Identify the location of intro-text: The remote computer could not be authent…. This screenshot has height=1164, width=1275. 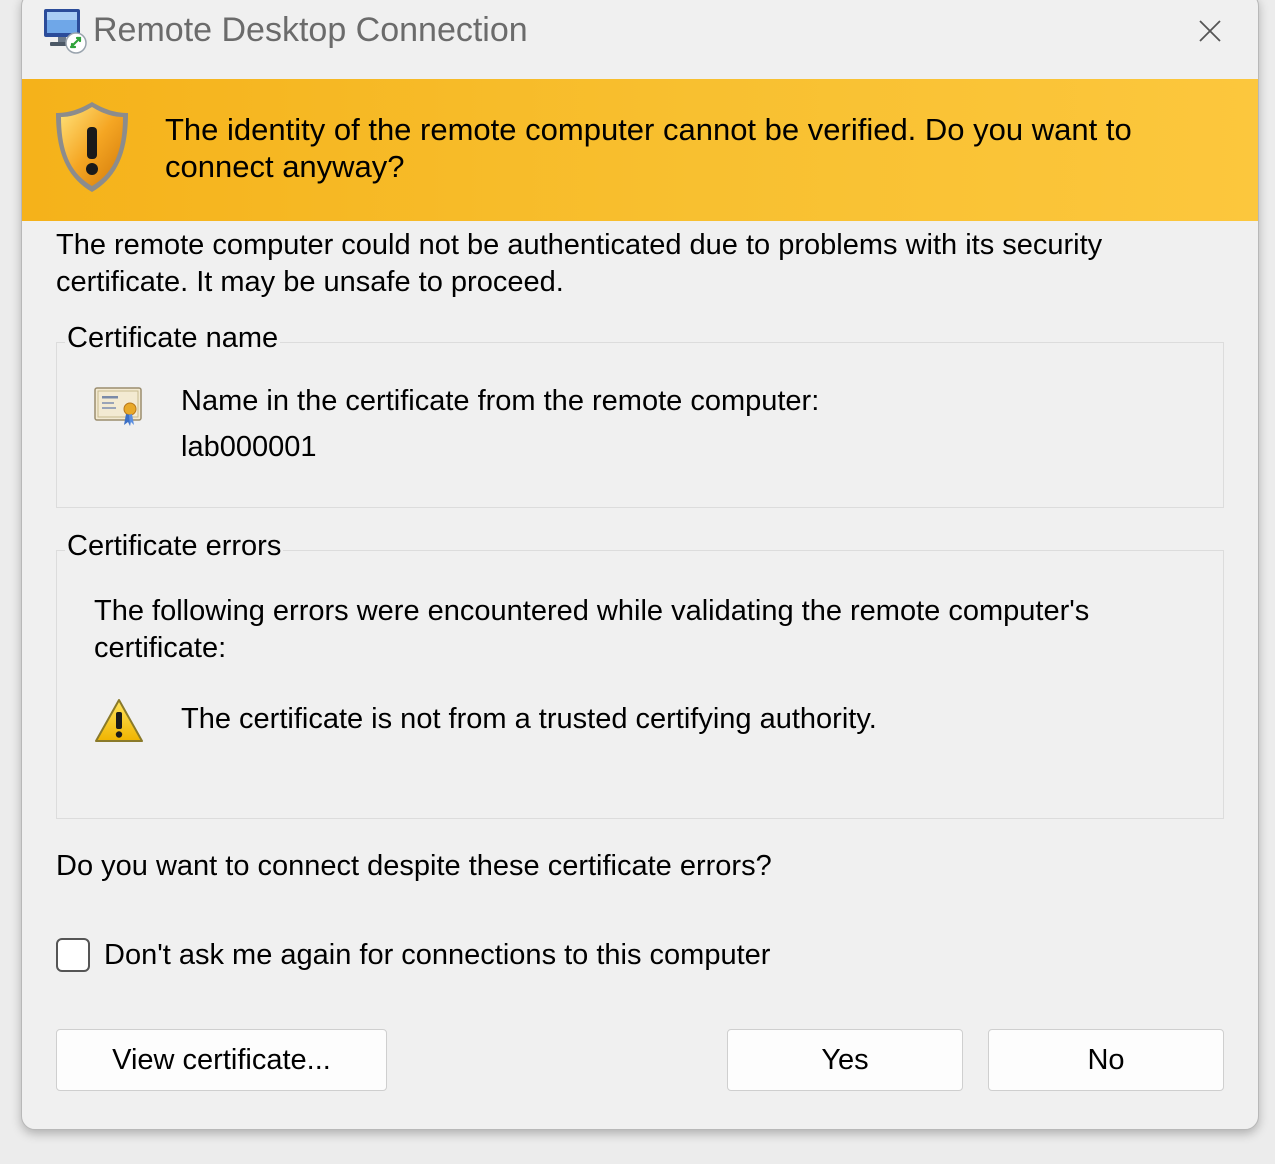
(579, 263).